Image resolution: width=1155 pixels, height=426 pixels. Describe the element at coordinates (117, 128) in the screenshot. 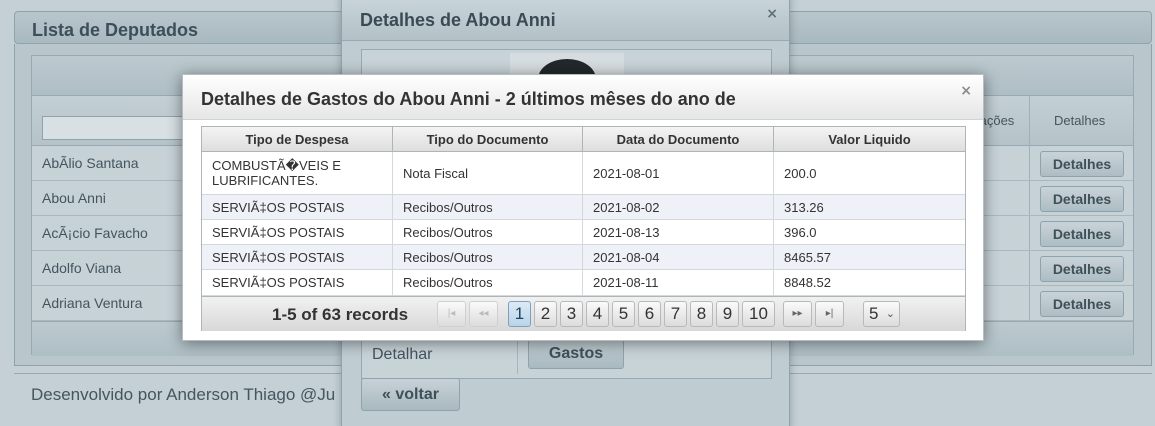

I see `filter-input` at that location.